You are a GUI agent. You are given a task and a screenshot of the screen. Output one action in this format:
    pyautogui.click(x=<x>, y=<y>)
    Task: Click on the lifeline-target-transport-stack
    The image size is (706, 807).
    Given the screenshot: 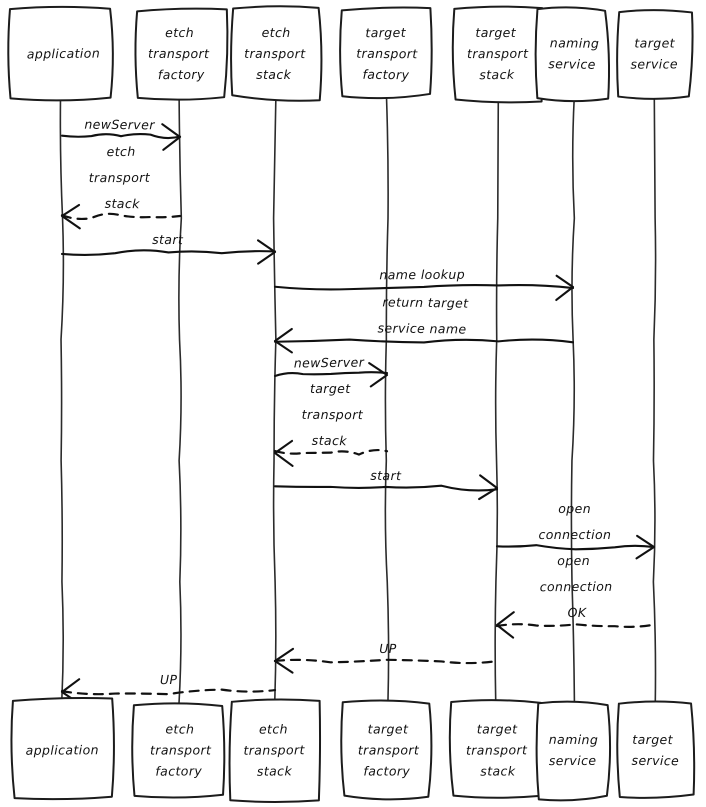 What is the action you would take?
    pyautogui.click(x=497, y=400)
    